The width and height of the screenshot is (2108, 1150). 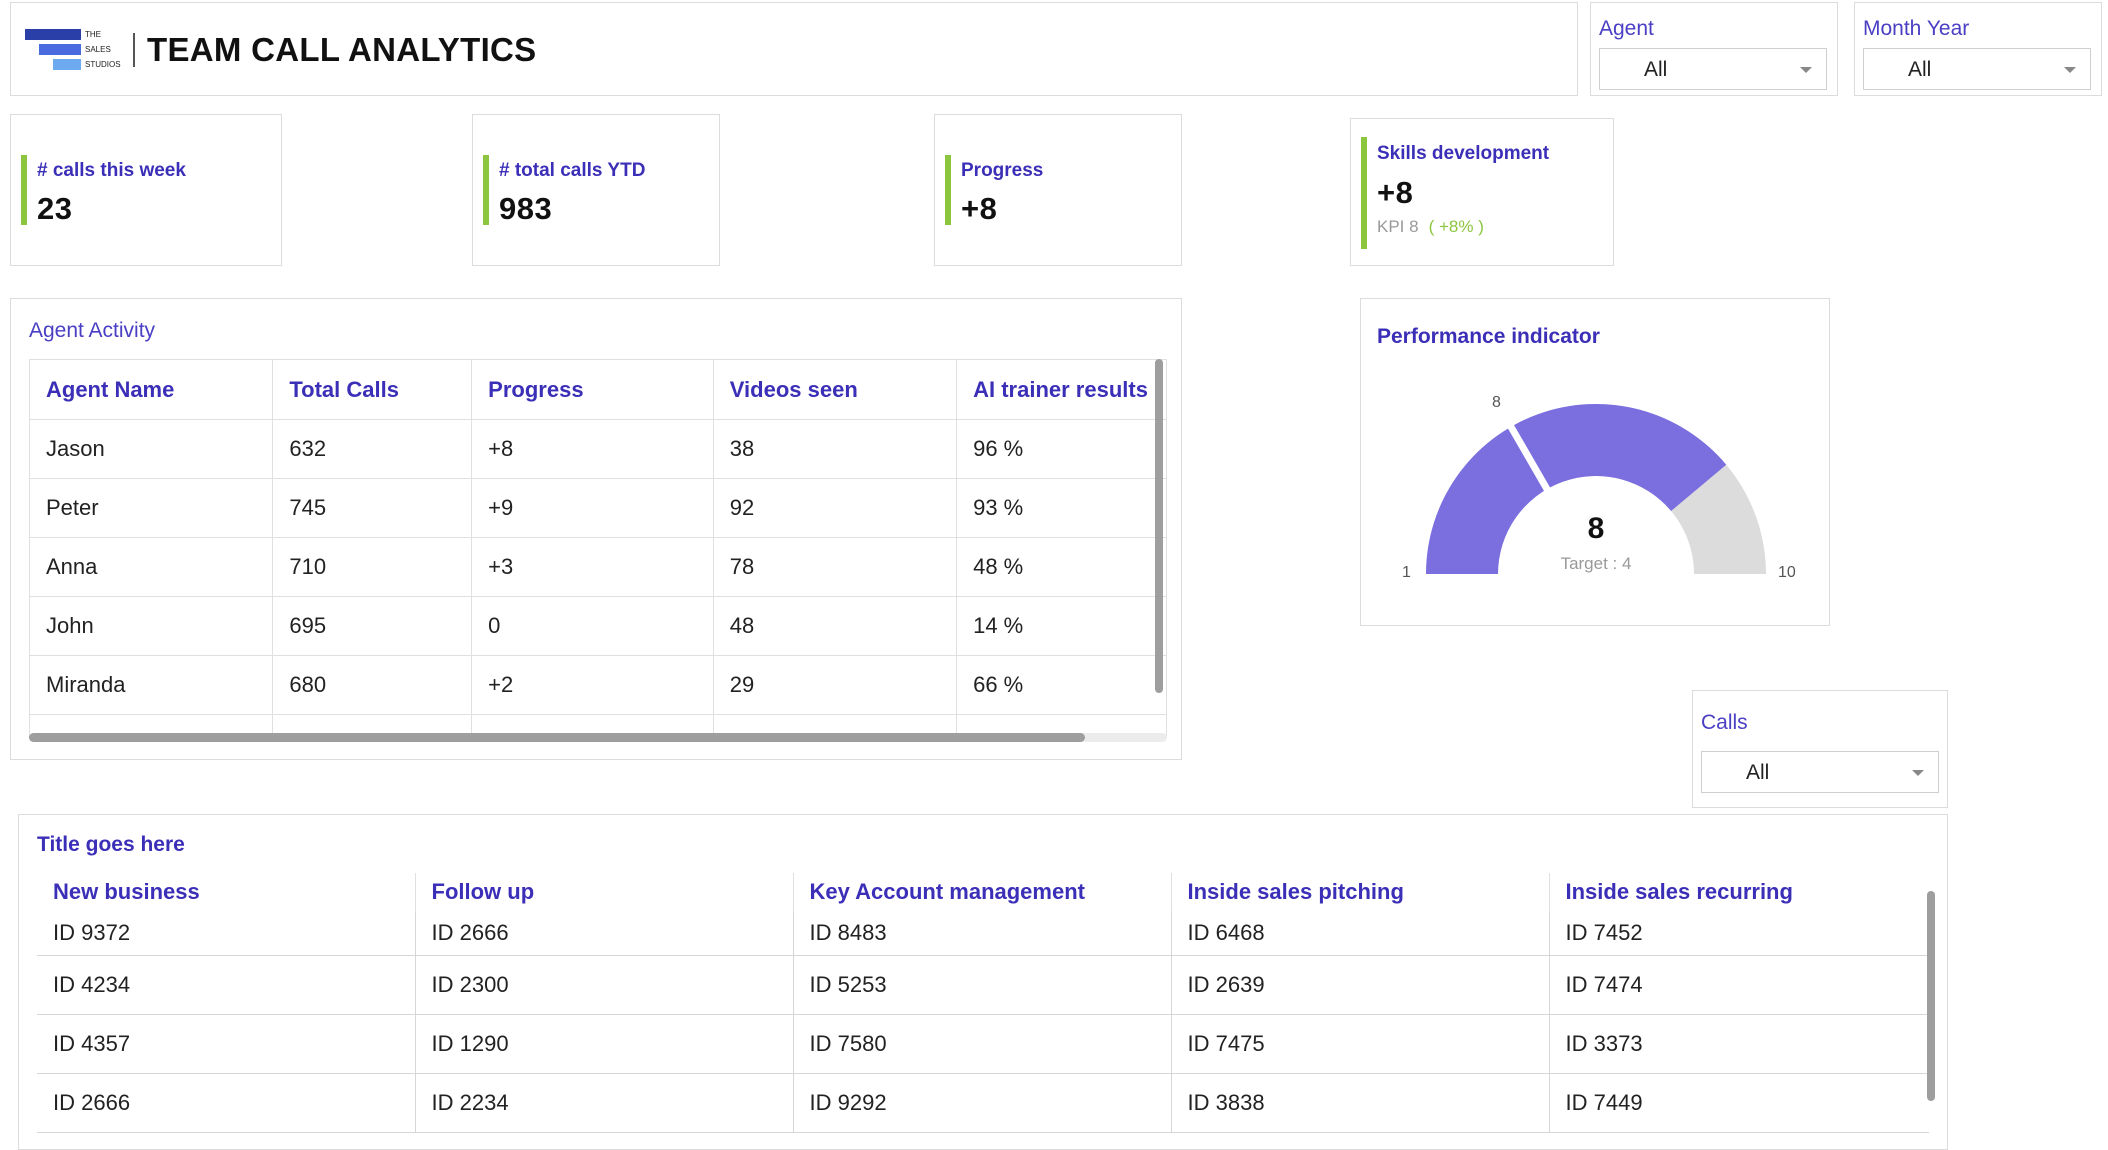 What do you see at coordinates (592, 508) in the screenshot?
I see `table-cell: +9` at bounding box center [592, 508].